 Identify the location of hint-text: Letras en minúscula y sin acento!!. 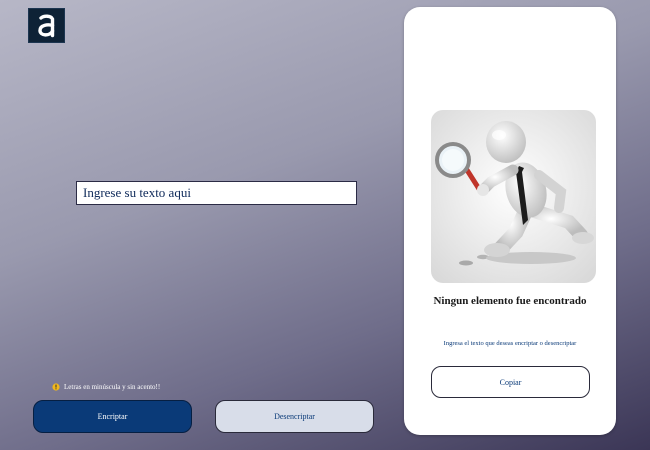
(112, 387).